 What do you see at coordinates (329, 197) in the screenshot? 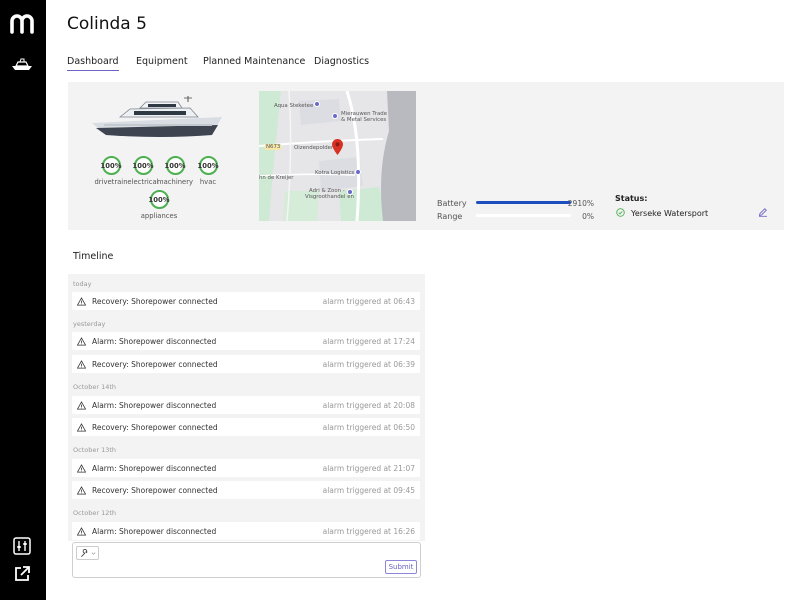
I see `map-label: Visgroothandel en` at bounding box center [329, 197].